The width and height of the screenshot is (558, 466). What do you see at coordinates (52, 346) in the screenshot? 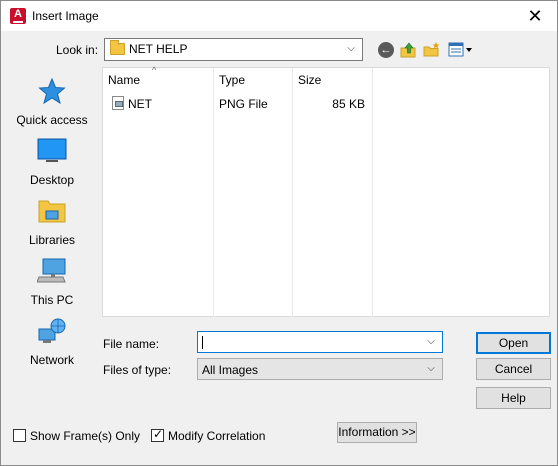
I see `place-network: Network` at bounding box center [52, 346].